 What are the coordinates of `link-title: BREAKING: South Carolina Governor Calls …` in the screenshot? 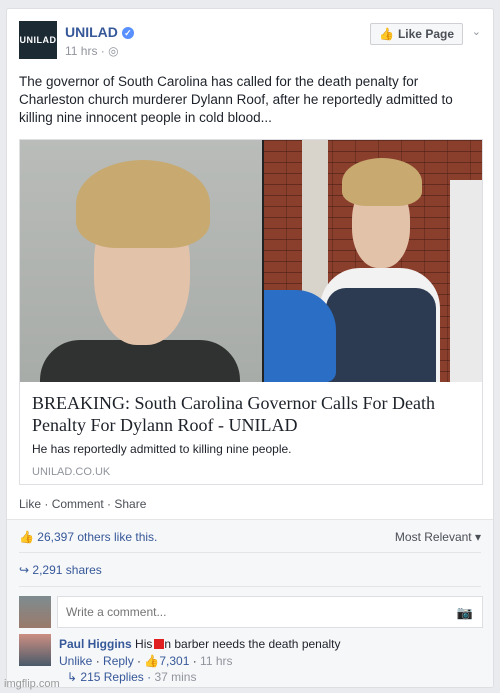 It's located at (251, 414).